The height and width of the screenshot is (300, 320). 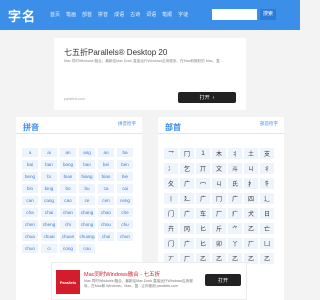 What do you see at coordinates (151, 14) in the screenshot?
I see `nav-item: 词语` at bounding box center [151, 14].